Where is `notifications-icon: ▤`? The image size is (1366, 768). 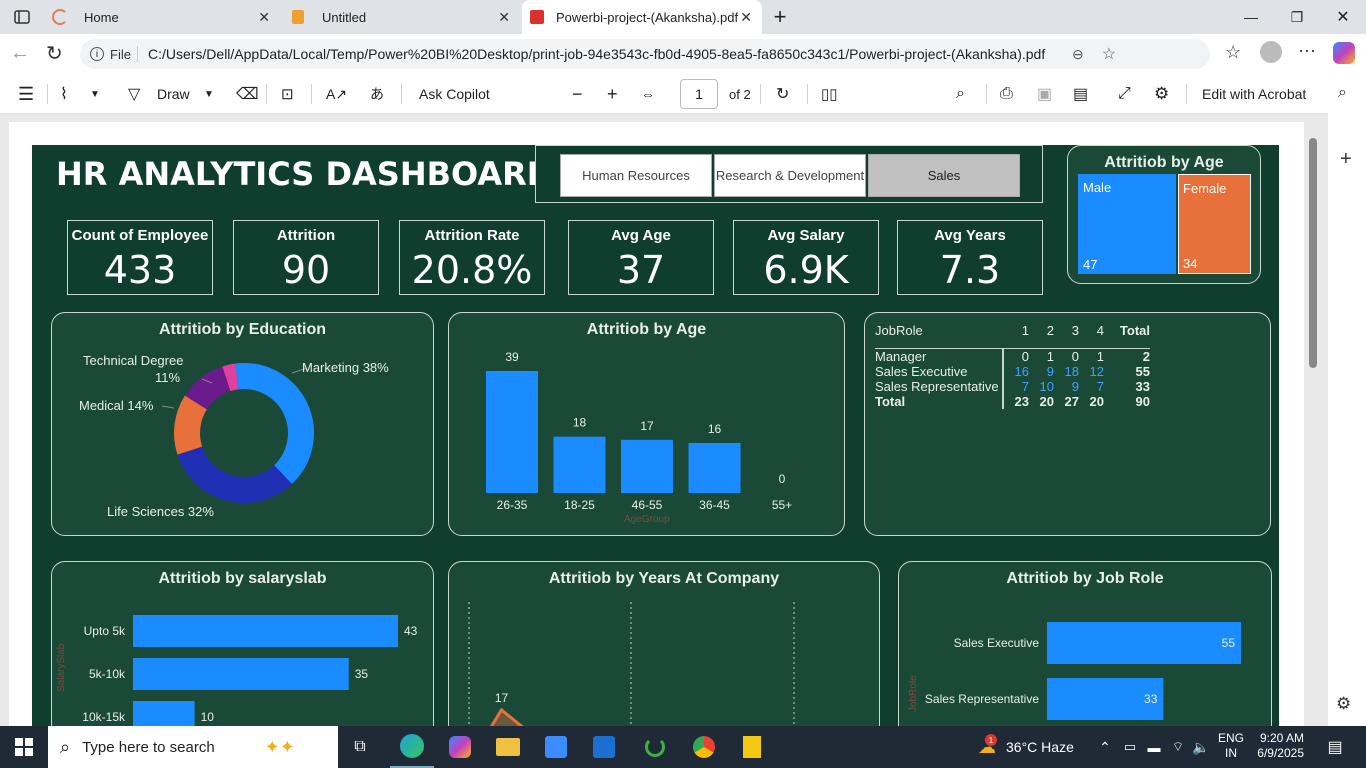
notifications-icon: ▤ is located at coordinates (1335, 747).